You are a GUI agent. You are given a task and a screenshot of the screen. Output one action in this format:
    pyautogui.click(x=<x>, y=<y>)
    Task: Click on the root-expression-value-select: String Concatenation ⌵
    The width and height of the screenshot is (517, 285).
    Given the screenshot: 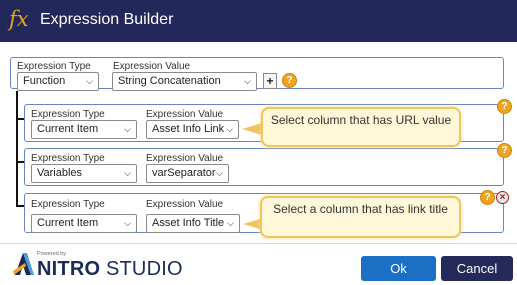 What is the action you would take?
    pyautogui.click(x=184, y=81)
    